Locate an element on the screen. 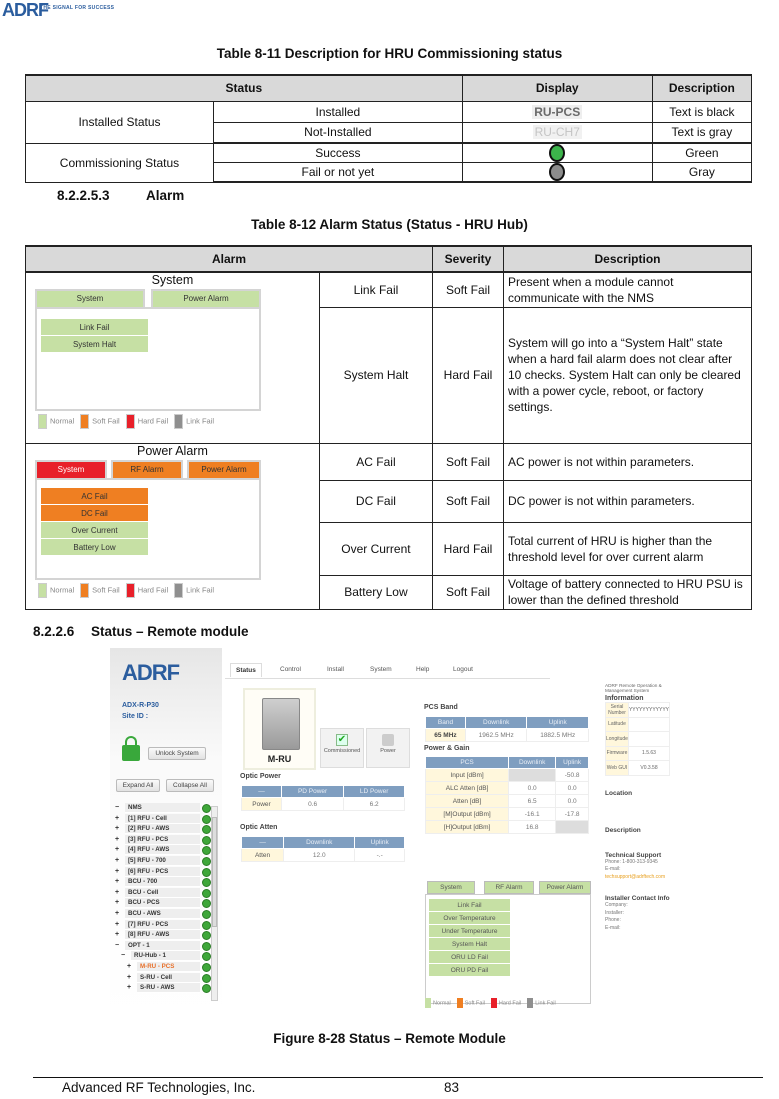 The image size is (779, 1099). tree-item: − NMS is located at coordinates (167, 808).